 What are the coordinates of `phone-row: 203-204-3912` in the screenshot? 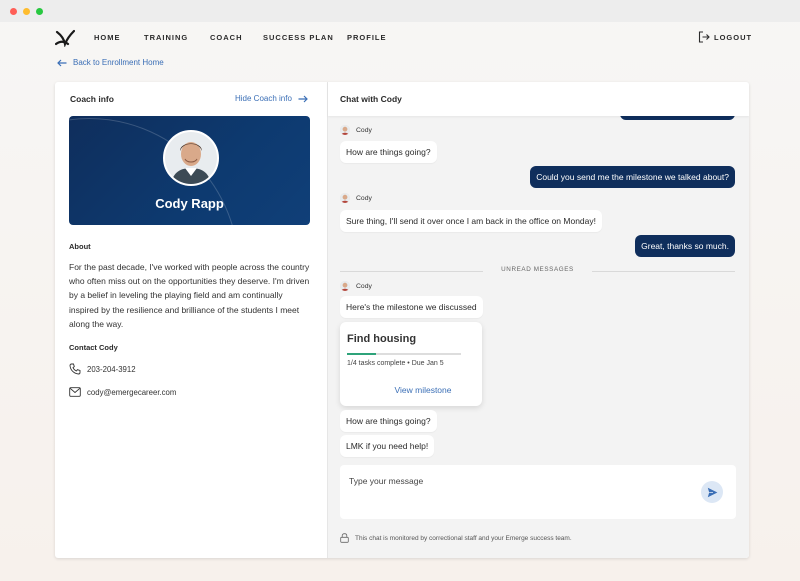 It's located at (102, 369).